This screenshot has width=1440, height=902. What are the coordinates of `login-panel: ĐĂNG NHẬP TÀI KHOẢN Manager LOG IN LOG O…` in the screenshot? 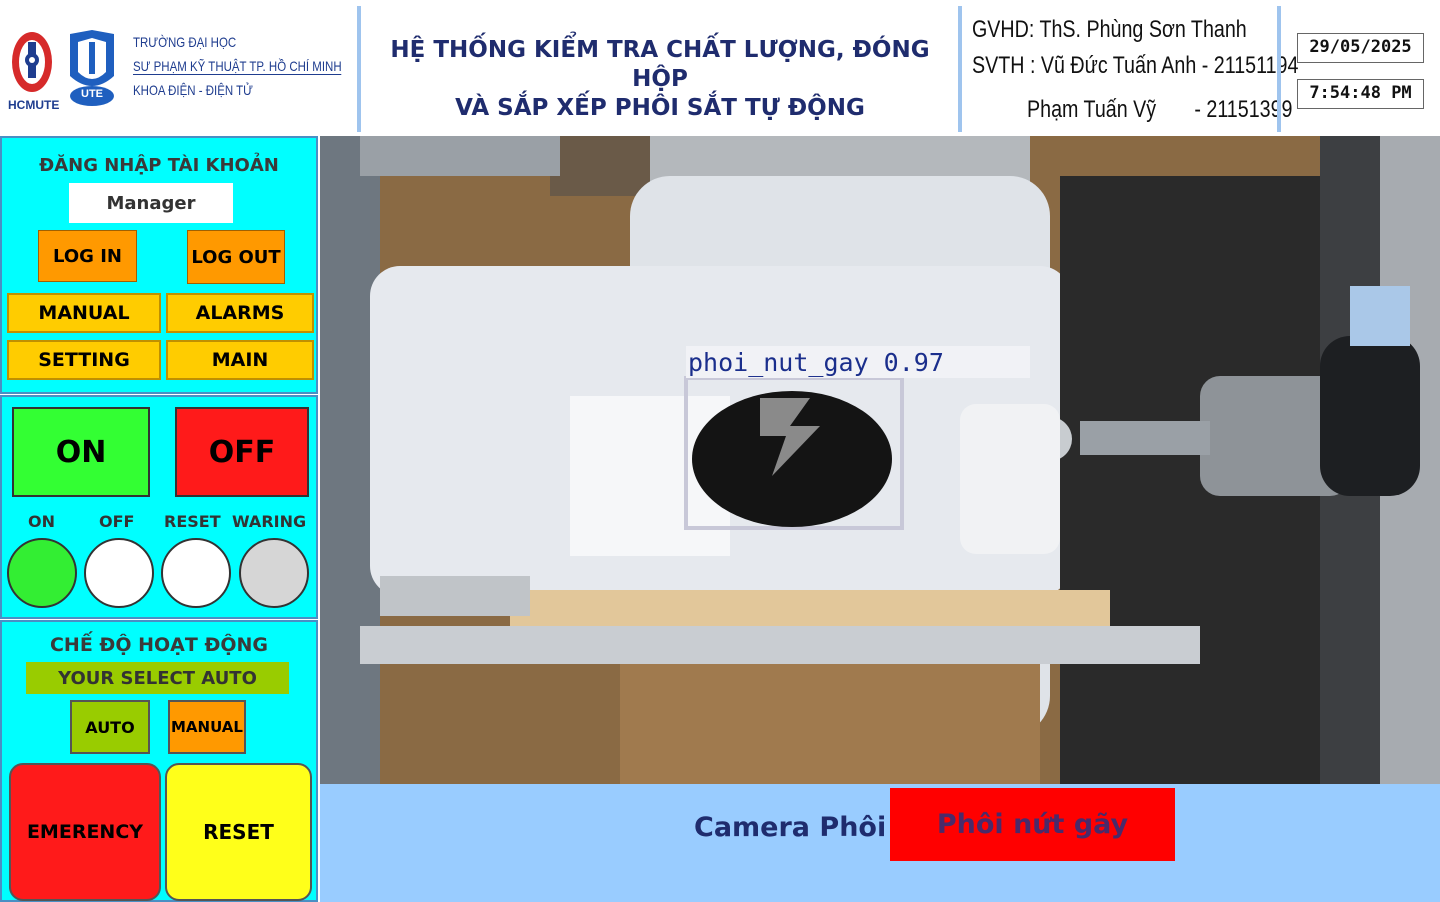 It's located at (159, 265).